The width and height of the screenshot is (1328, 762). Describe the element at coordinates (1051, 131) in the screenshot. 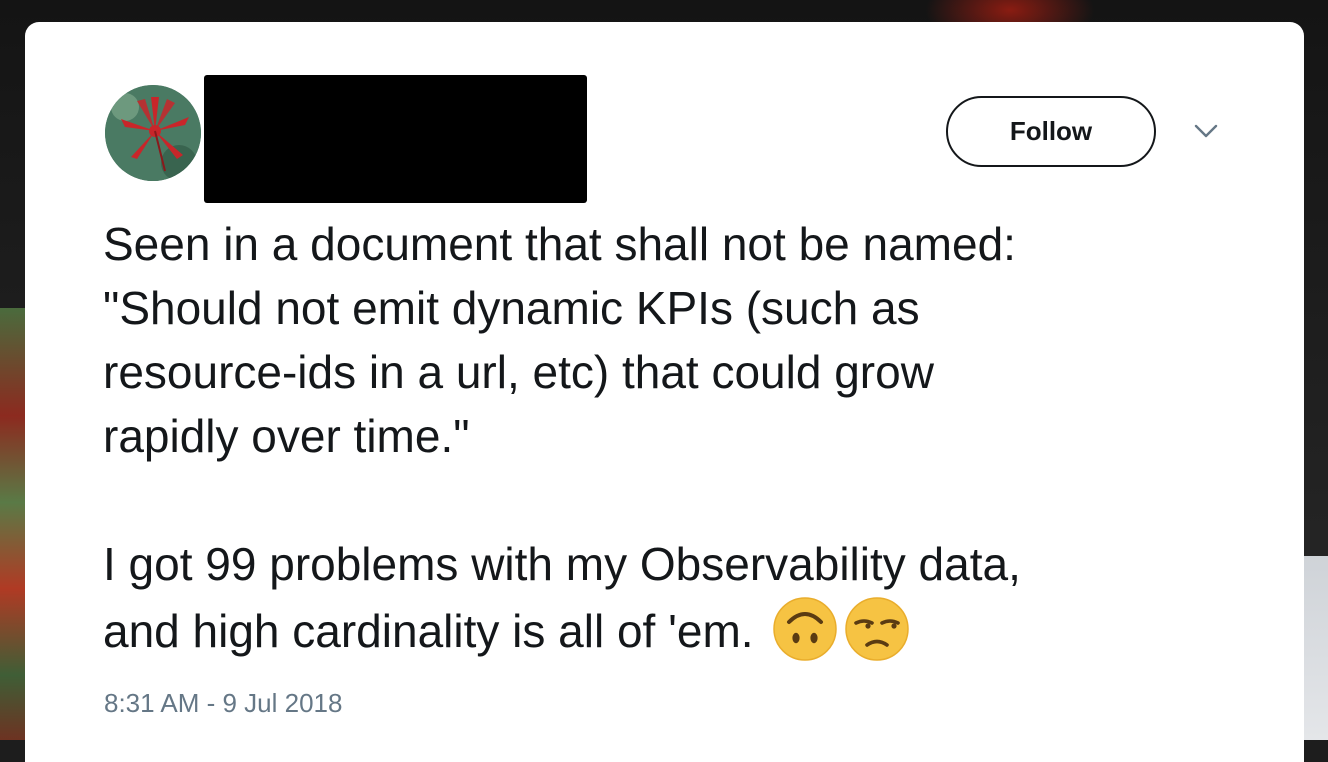

I see `follow-button: Follow` at that location.